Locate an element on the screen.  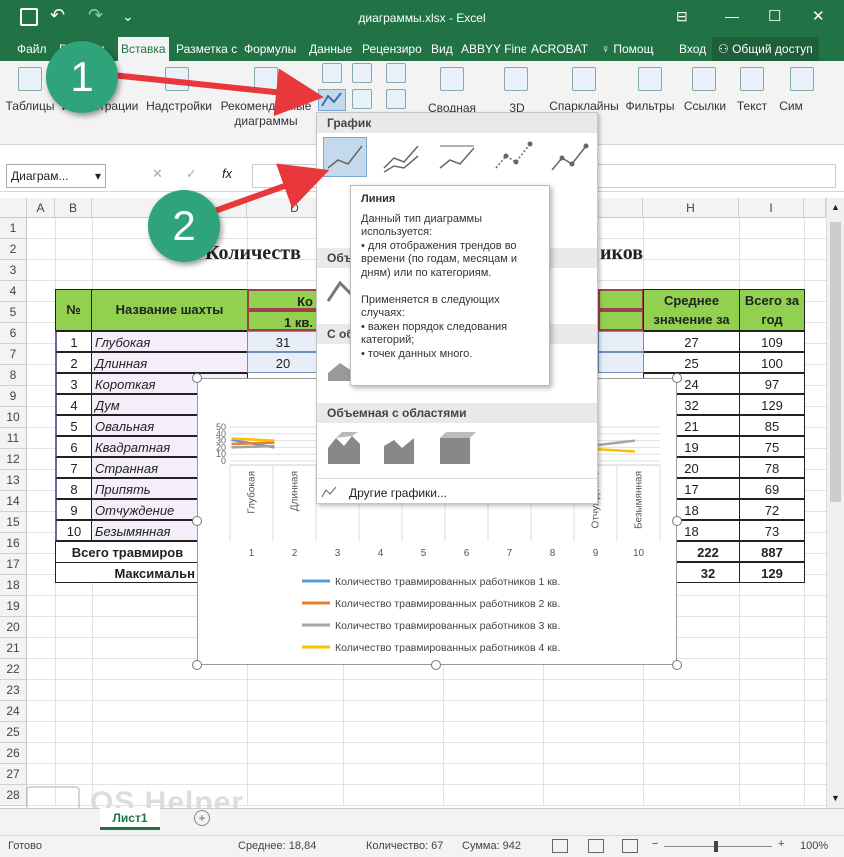
annotation-arrows is located at coordinates (220, 141).